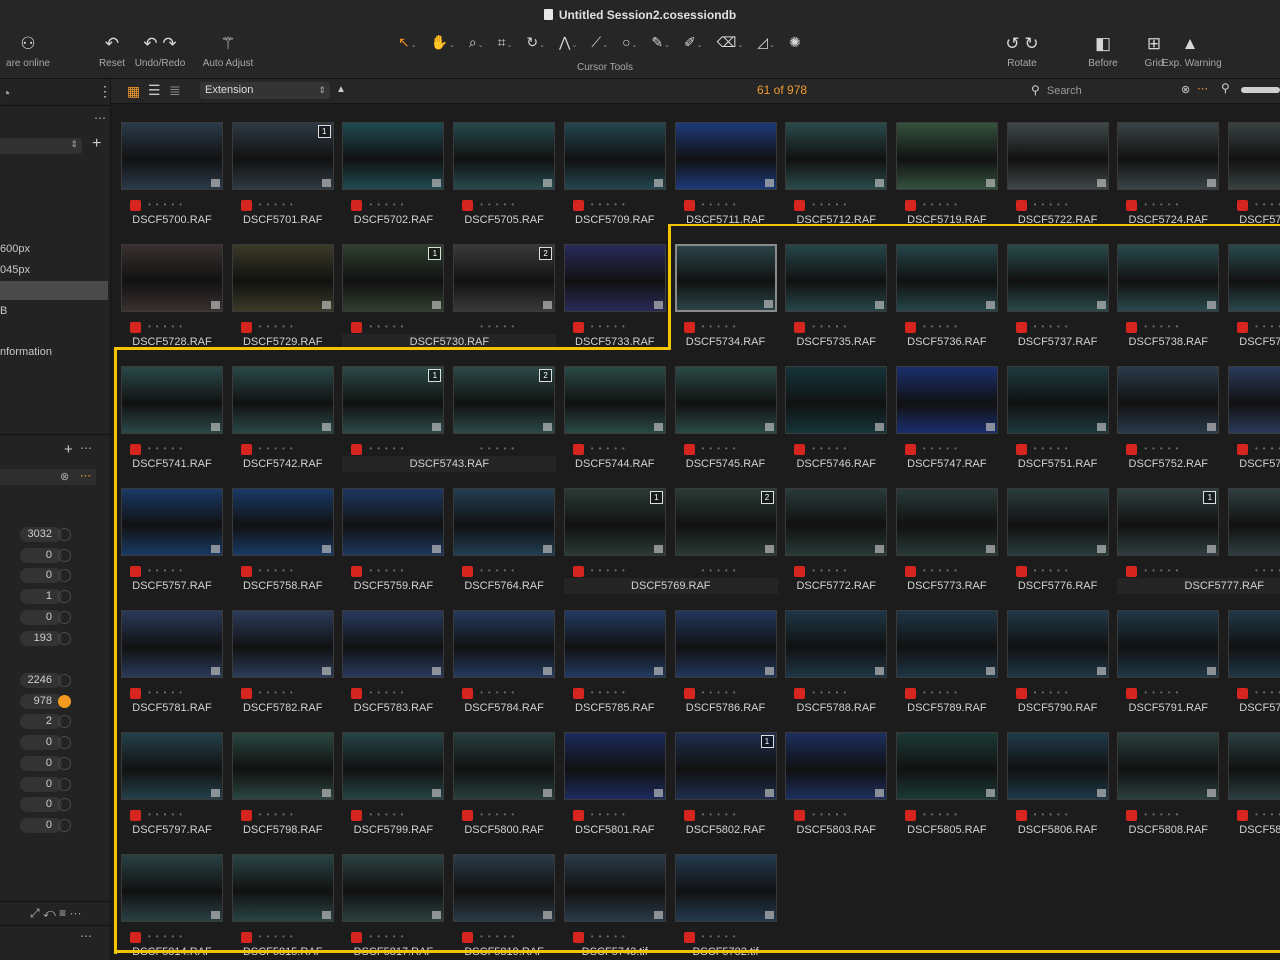 The image size is (1280, 960). I want to click on thumbnail-cell: •••••DSCF5743.tif, so click(612, 900).